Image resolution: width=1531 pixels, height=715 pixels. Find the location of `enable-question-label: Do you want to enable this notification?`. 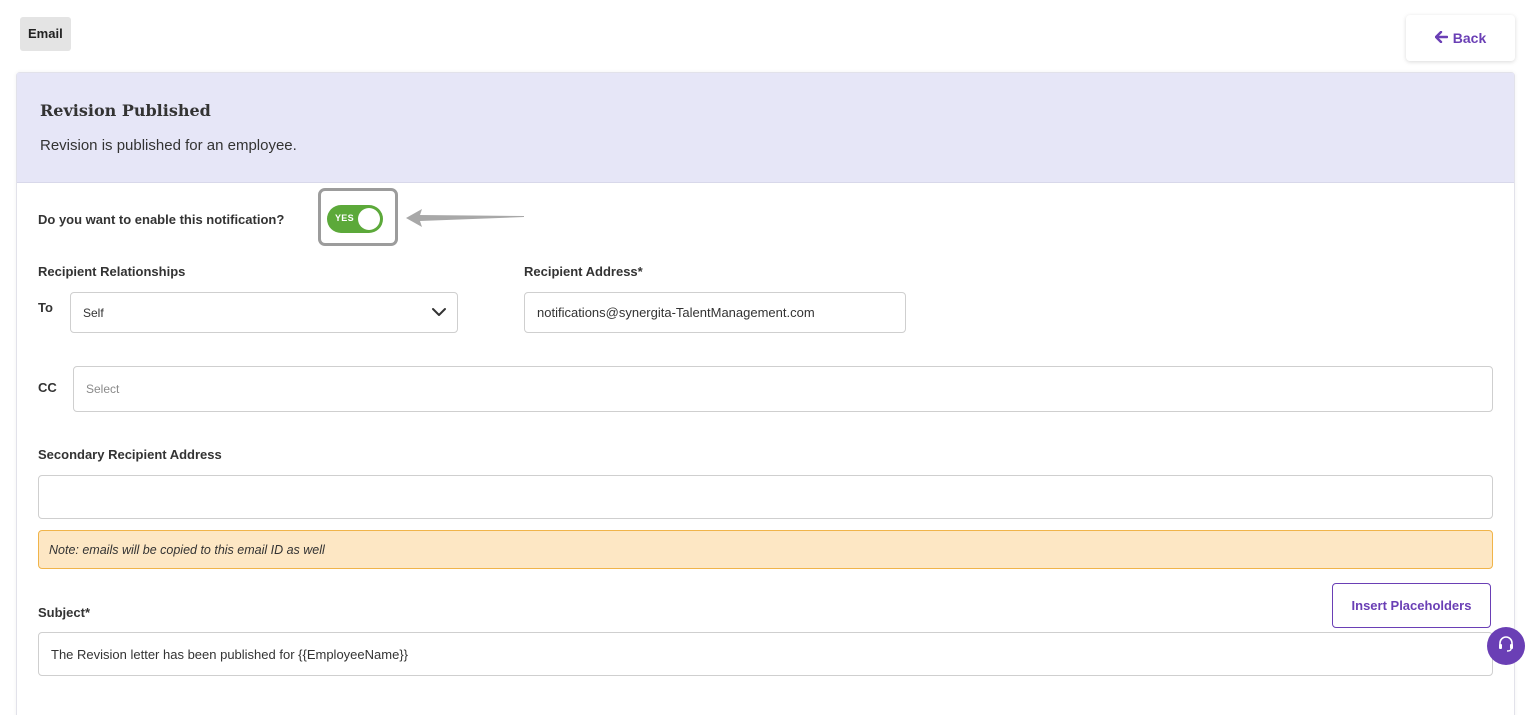

enable-question-label: Do you want to enable this notification? is located at coordinates (161, 219).